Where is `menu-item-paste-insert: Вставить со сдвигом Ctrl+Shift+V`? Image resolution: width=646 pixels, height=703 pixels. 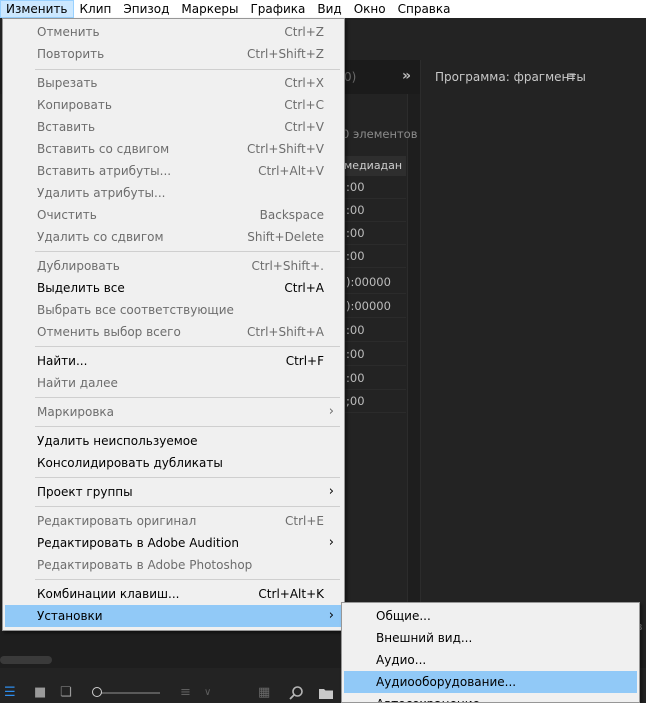 menu-item-paste-insert: Вставить со сдвигом Ctrl+Shift+V is located at coordinates (173, 149).